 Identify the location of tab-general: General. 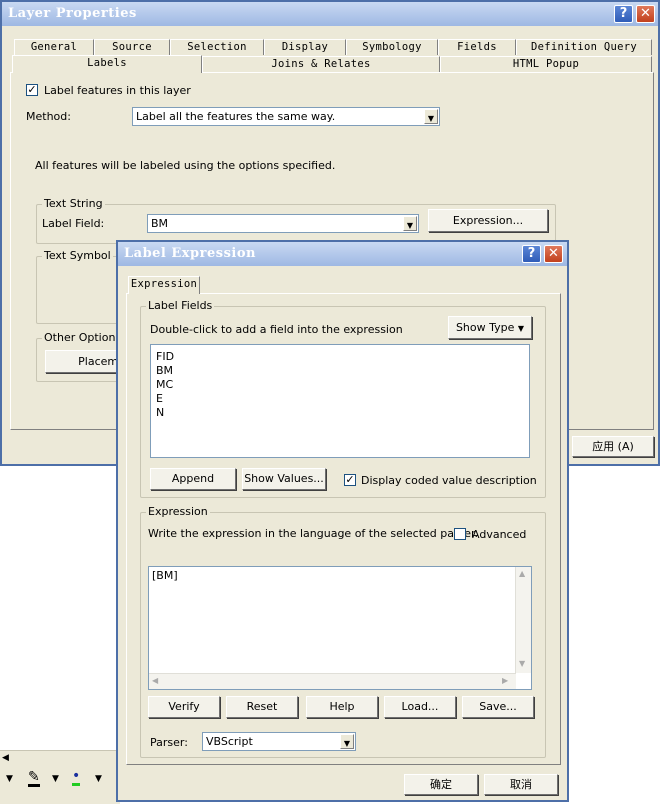
(54, 47).